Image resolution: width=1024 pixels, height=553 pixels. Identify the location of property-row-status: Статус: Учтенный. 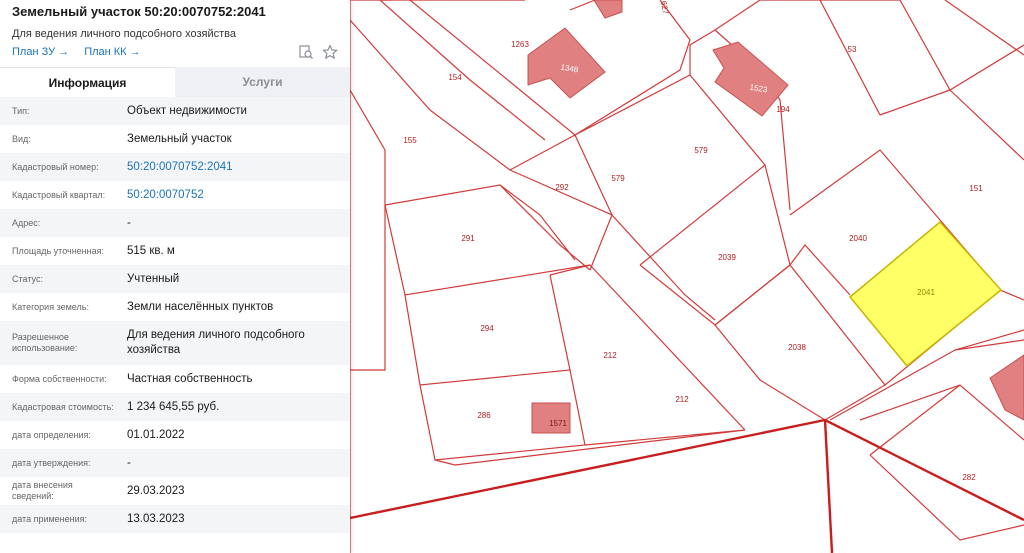
(175, 279).